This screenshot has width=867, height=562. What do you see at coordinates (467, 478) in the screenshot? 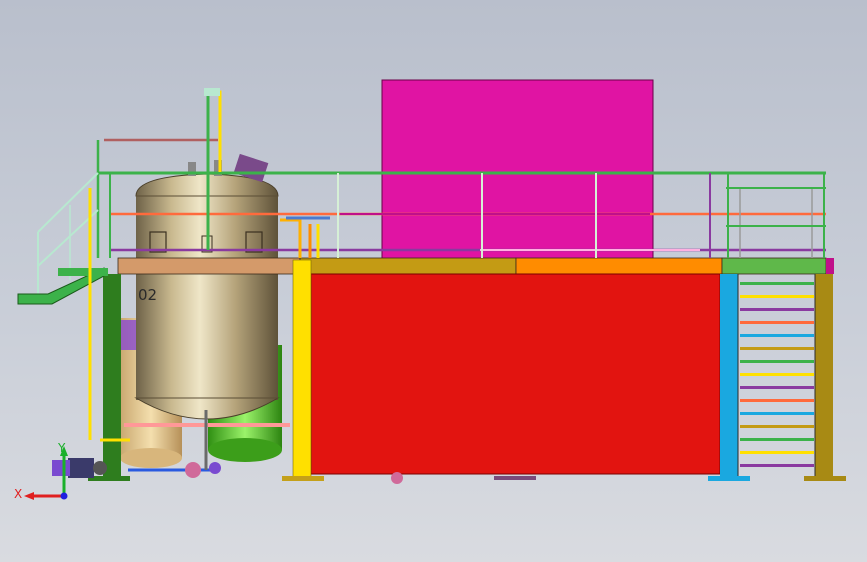
I see `footplates` at bounding box center [467, 478].